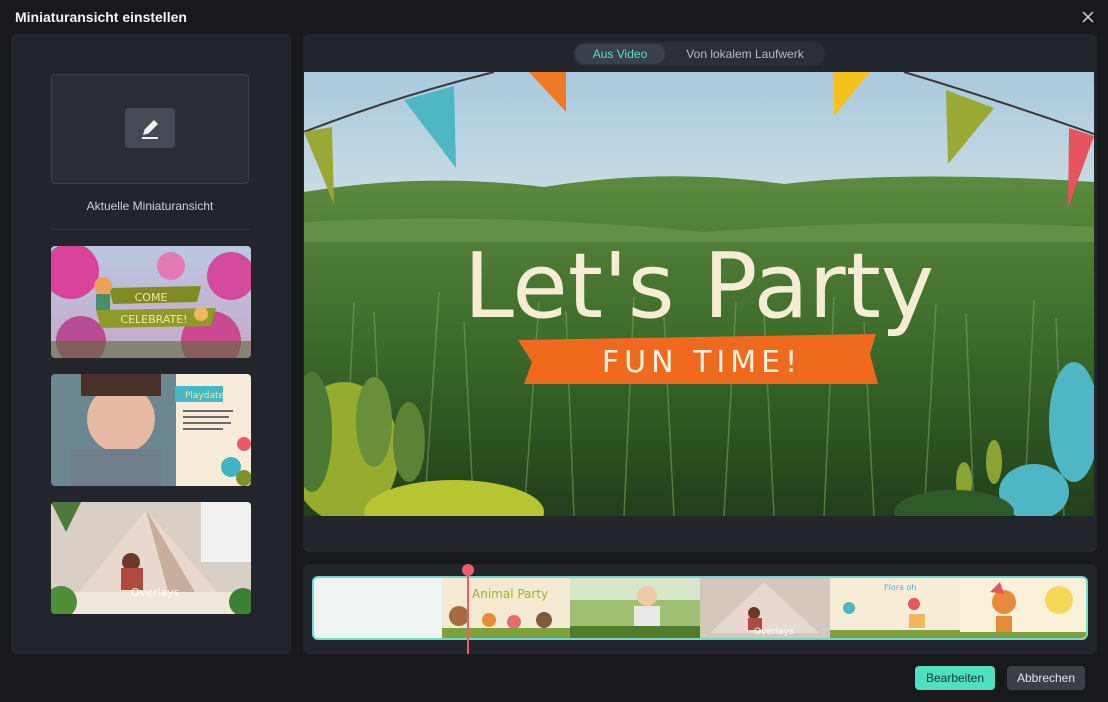 This screenshot has height=702, width=1108. I want to click on timeline-filmstrip: Animal Party Overlays Flora oh, so click(700, 608).